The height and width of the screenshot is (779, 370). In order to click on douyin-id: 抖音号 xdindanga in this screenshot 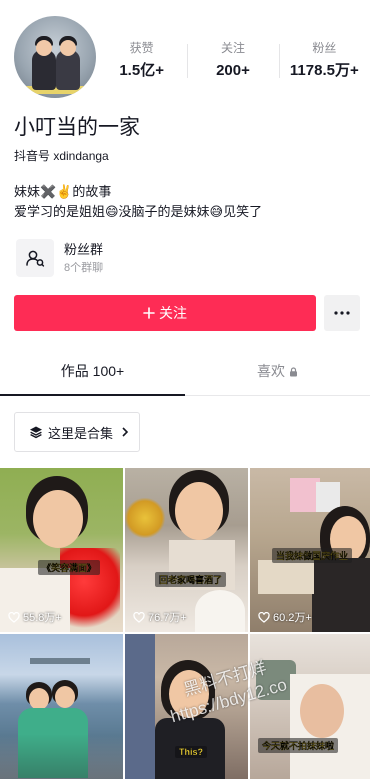, I will do `click(61, 156)`.